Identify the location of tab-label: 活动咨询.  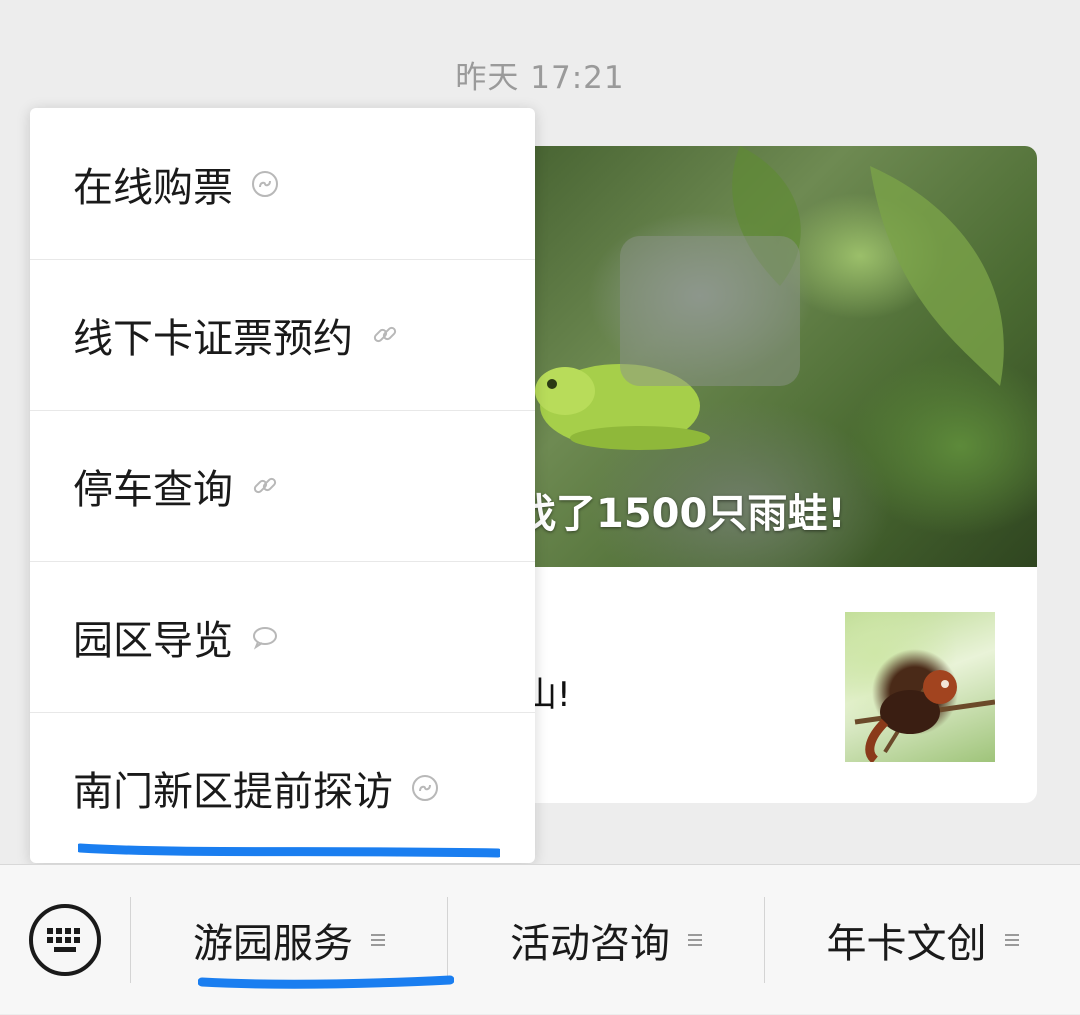
(590, 944).